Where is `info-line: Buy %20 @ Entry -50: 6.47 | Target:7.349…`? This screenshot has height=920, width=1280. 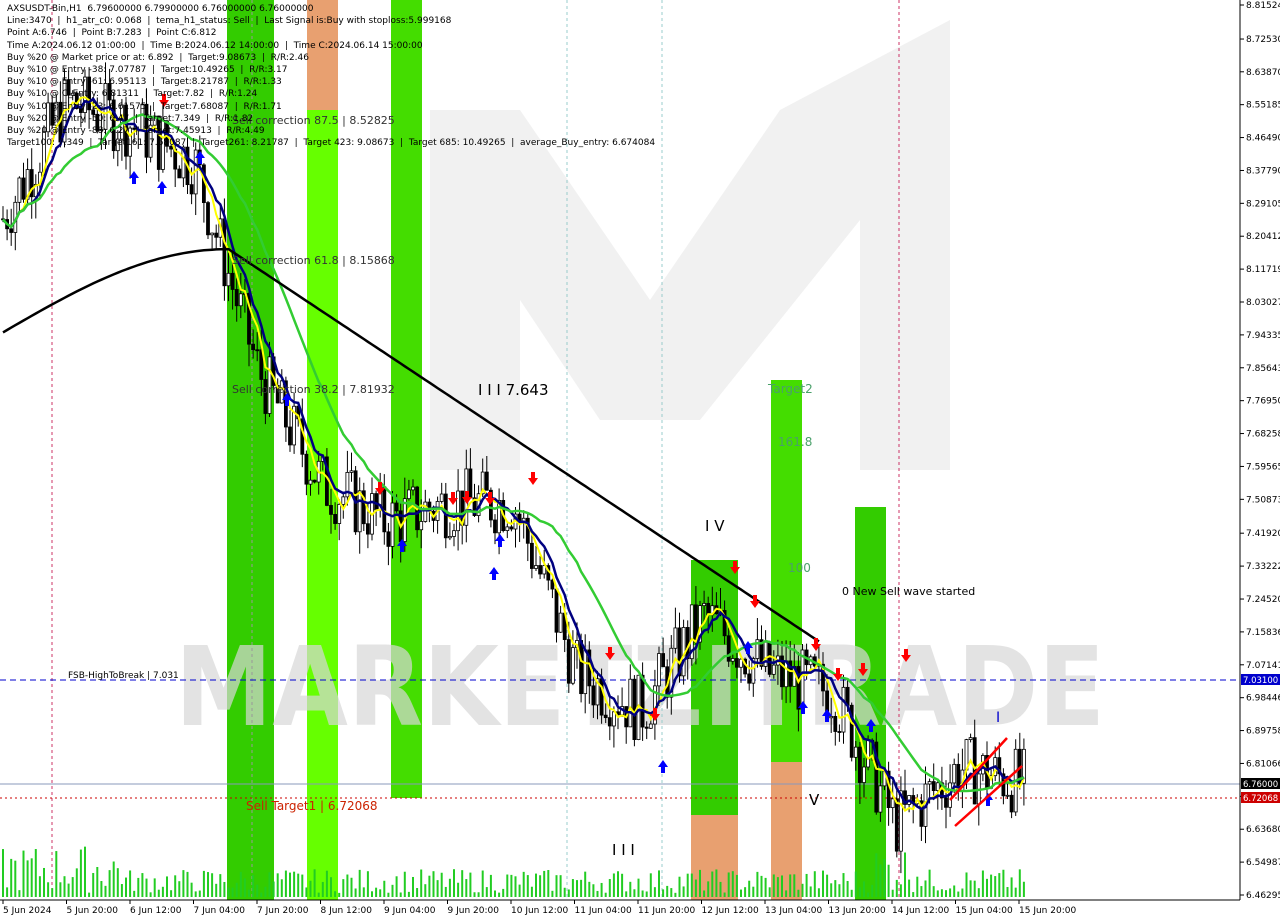 info-line: Buy %20 @ Entry -50: 6.47 | Target:7.349… is located at coordinates (130, 118).